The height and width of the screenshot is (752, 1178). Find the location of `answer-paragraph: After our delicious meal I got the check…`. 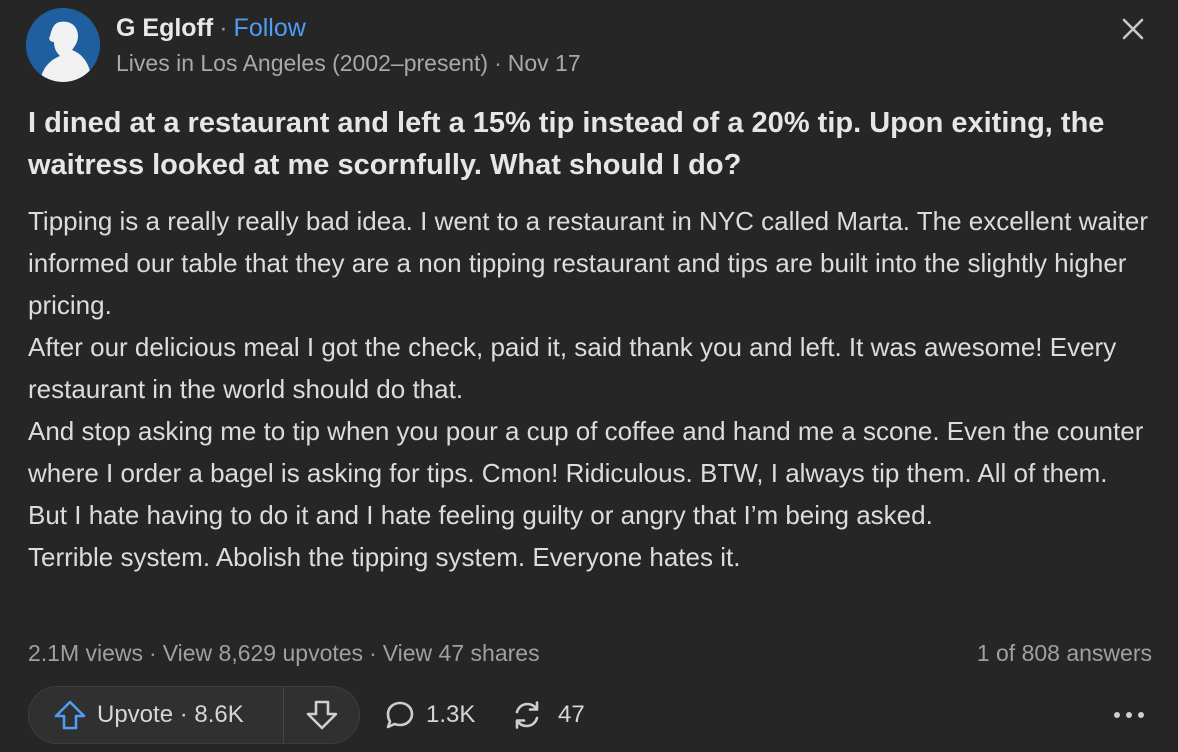

answer-paragraph: After our delicious meal I got the check… is located at coordinates (572, 368).